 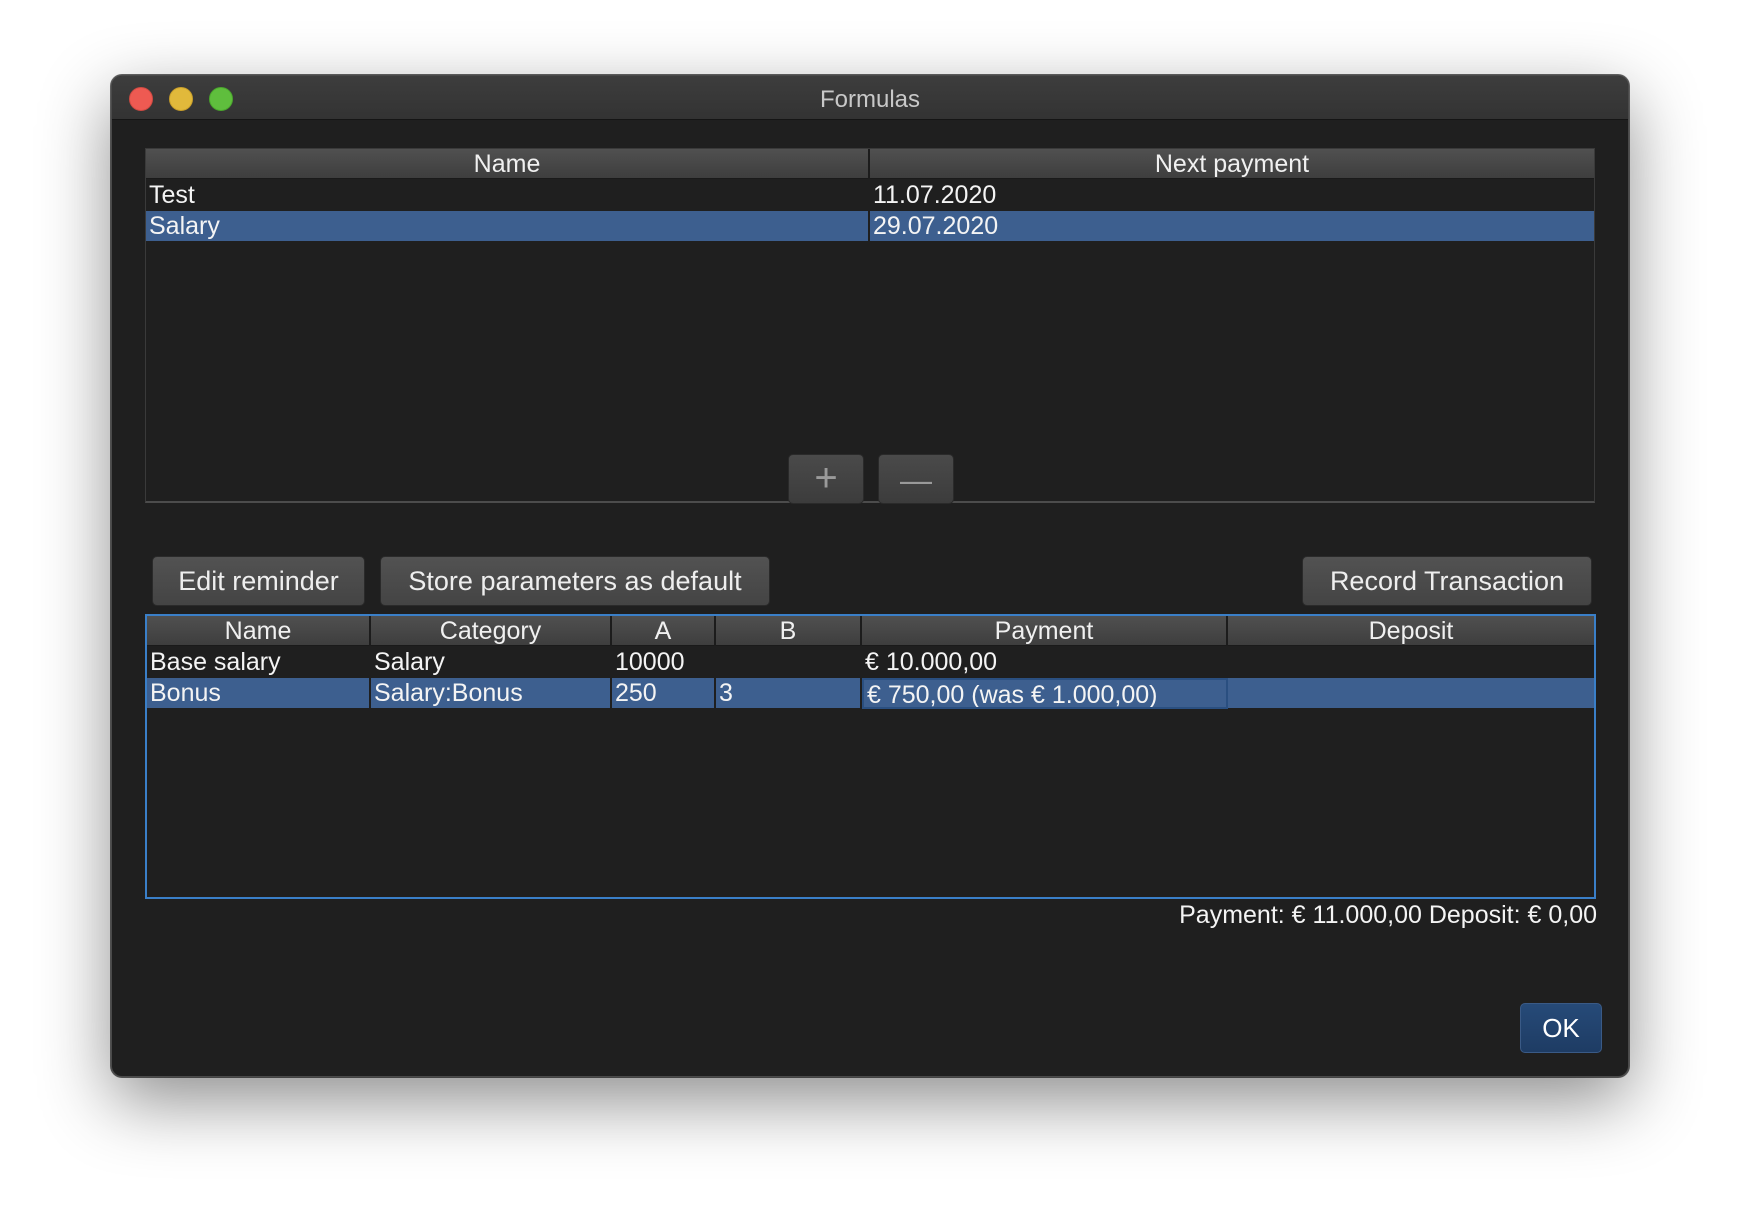 What do you see at coordinates (491, 631) in the screenshot?
I see `column-header-category: Category` at bounding box center [491, 631].